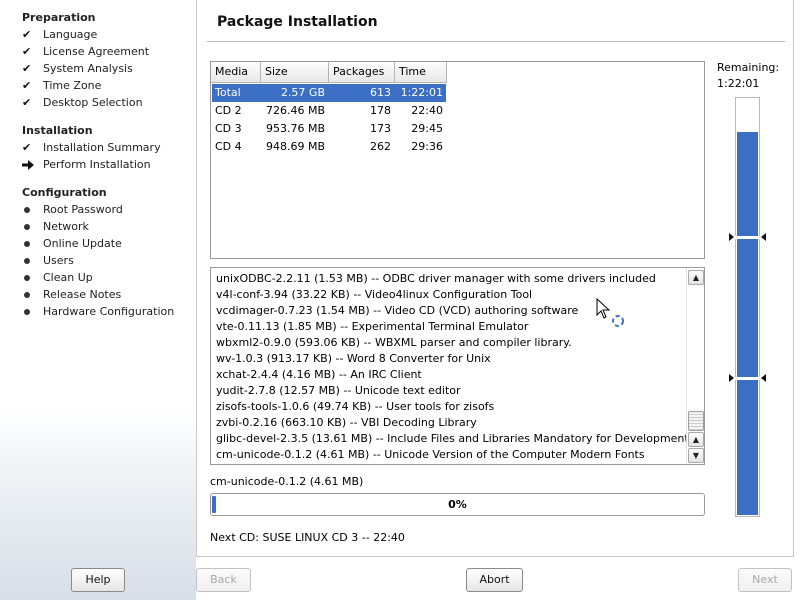  Describe the element at coordinates (72, 243) in the screenshot. I see `sidebar-item-online-update: Online Update` at that location.